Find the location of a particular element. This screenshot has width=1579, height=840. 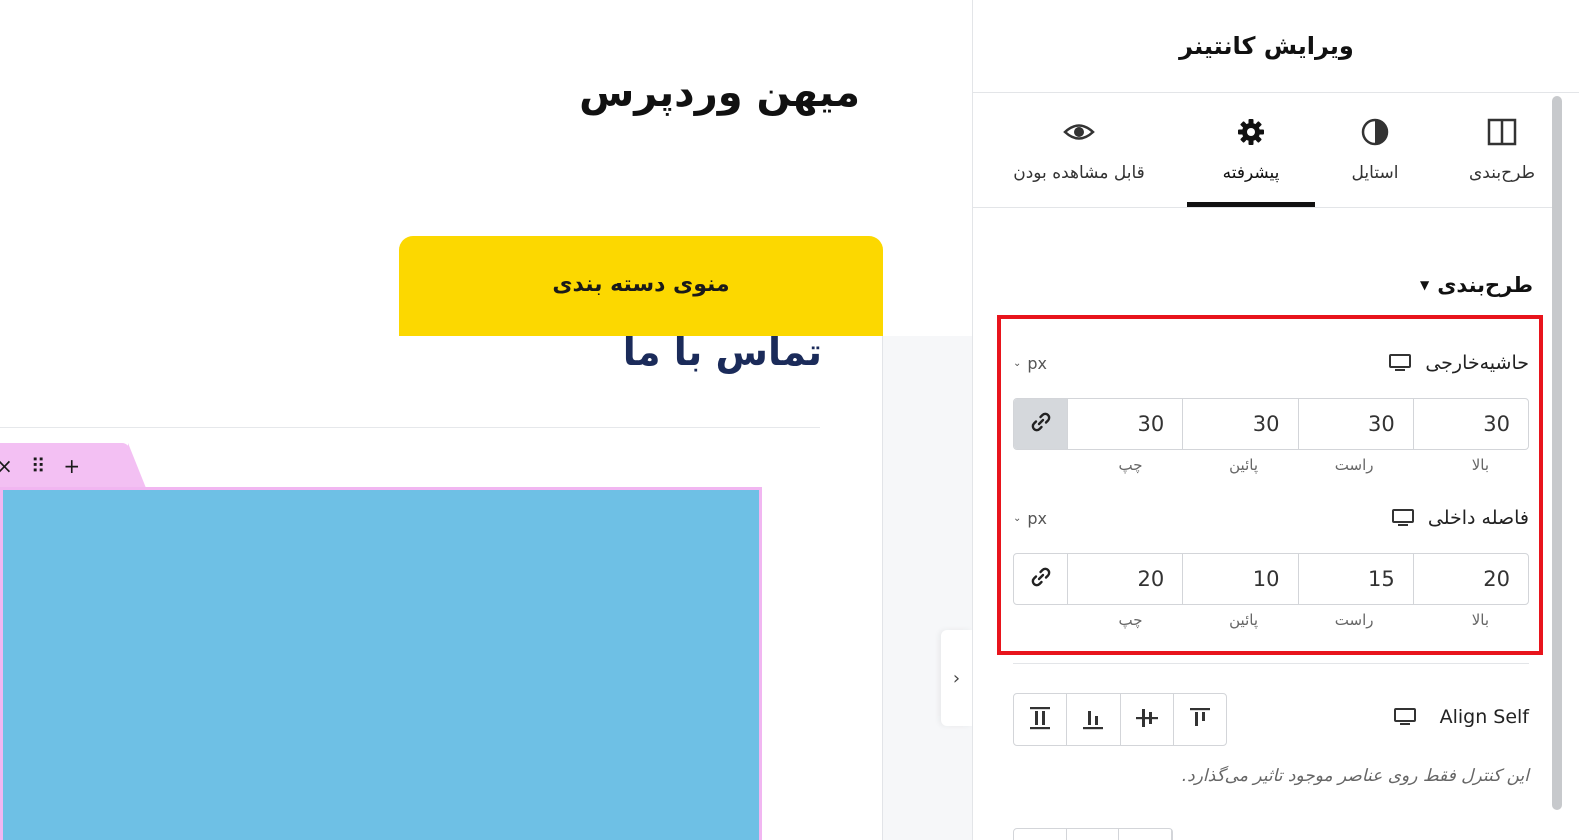

eye-icon is located at coordinates (1079, 134).